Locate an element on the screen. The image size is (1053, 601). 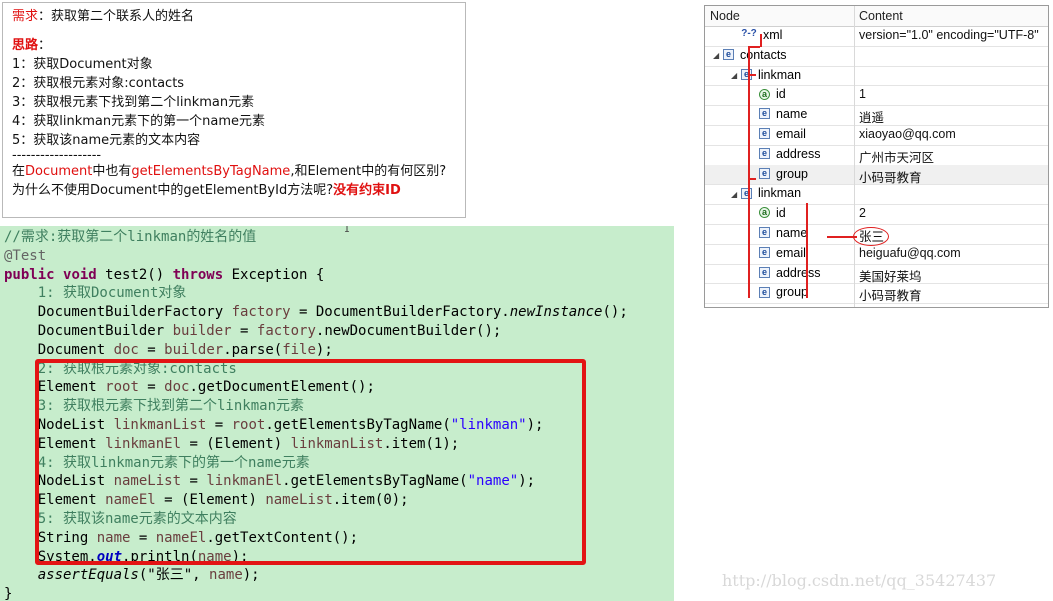
node-label: xml is located at coordinates (773, 35).